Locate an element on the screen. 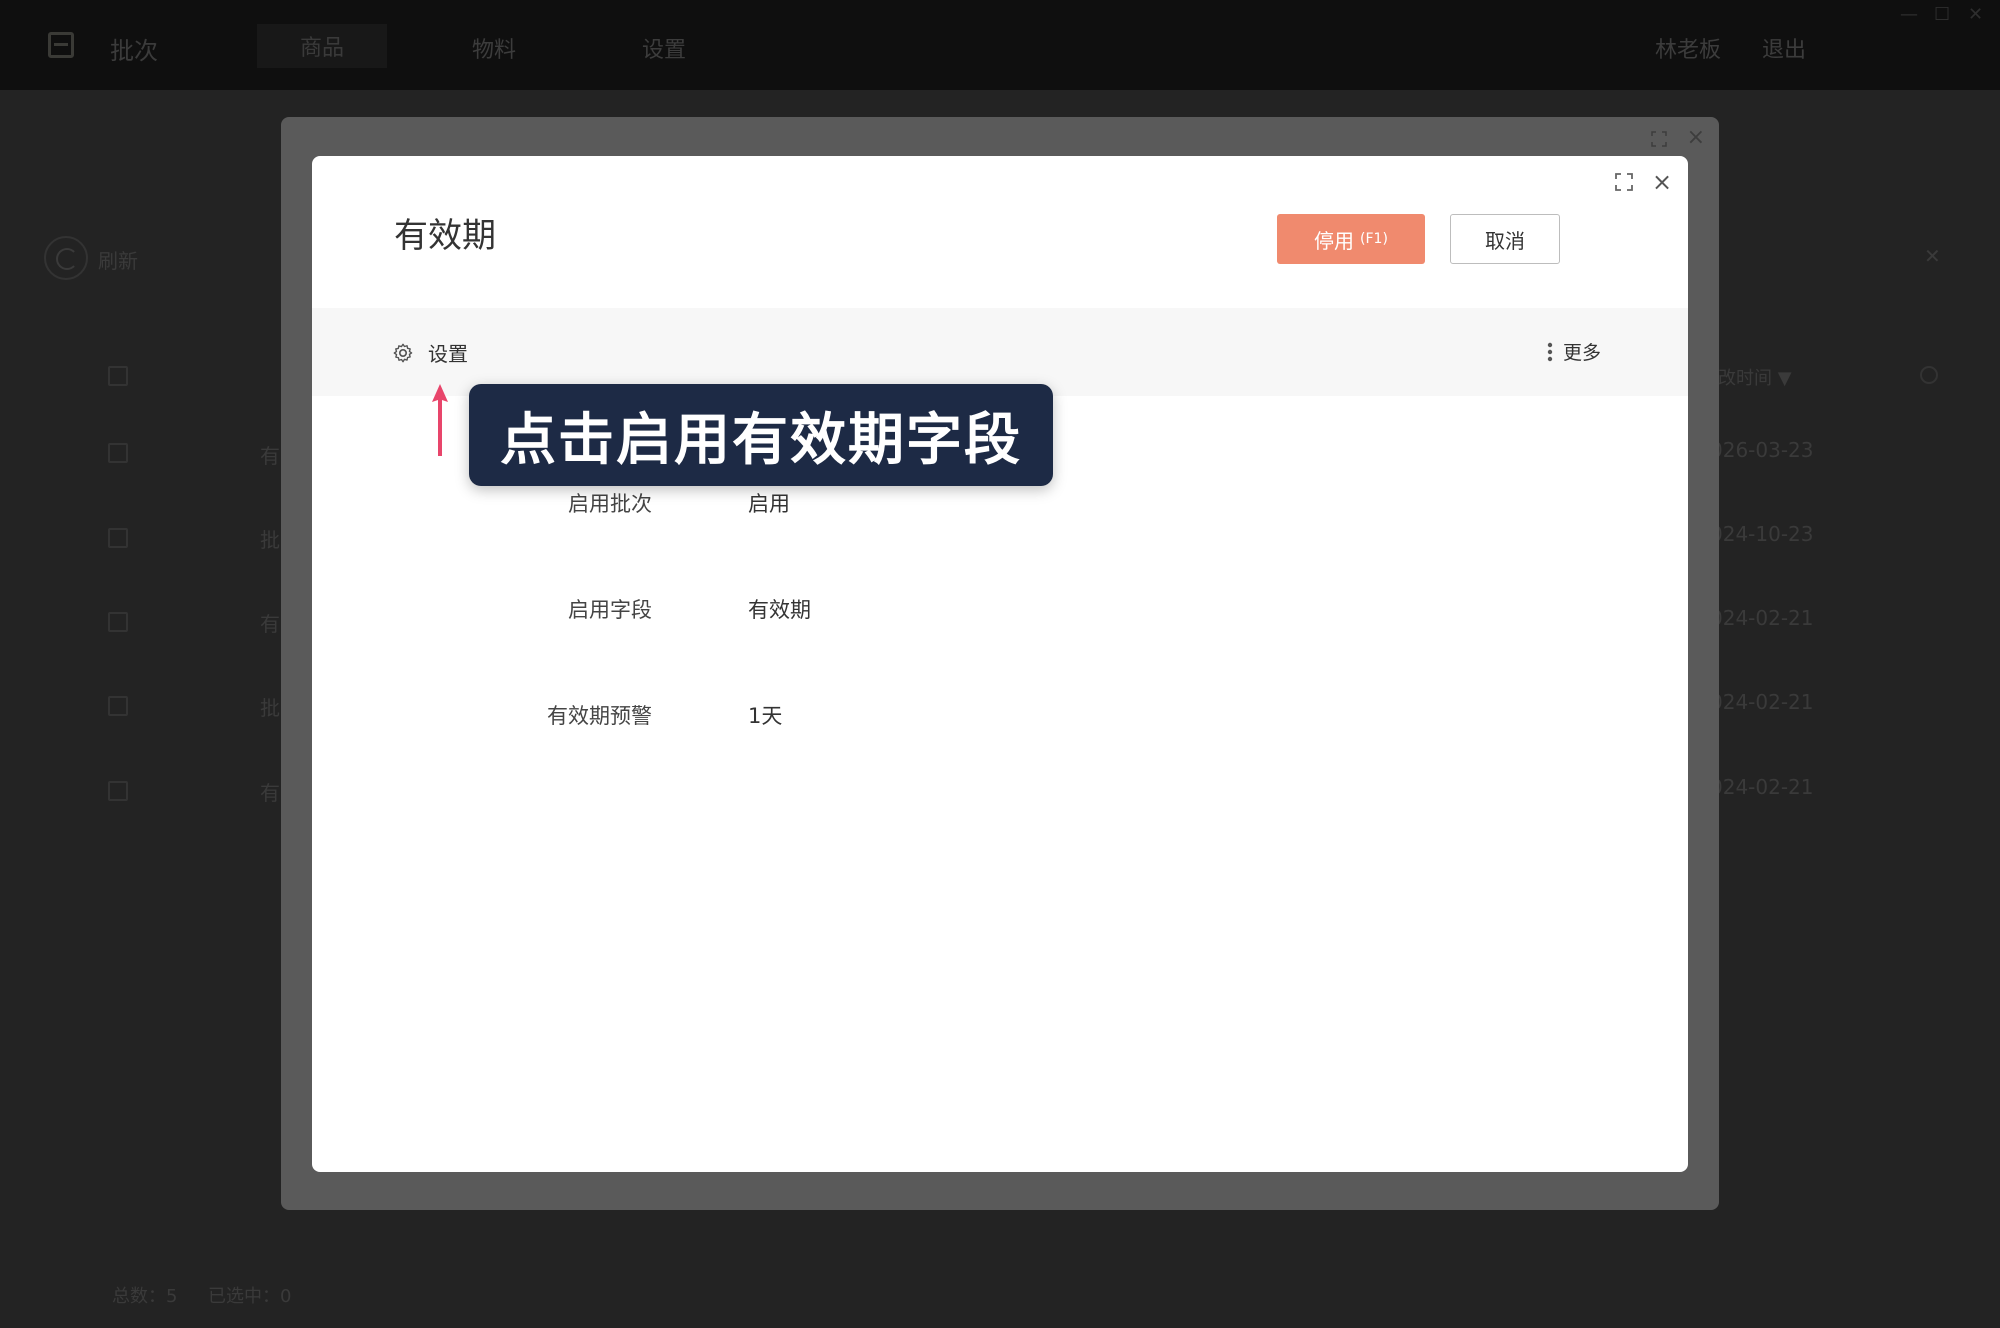  field-label: 启用批次 is located at coordinates (610, 504).